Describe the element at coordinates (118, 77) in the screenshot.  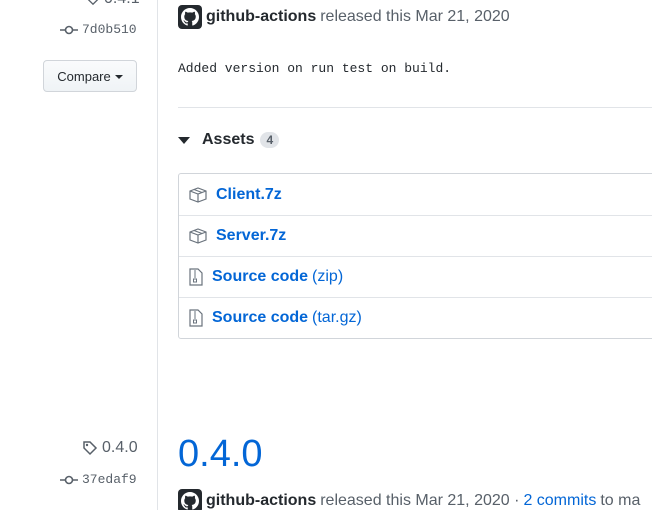
I see `caret-down-icon` at that location.